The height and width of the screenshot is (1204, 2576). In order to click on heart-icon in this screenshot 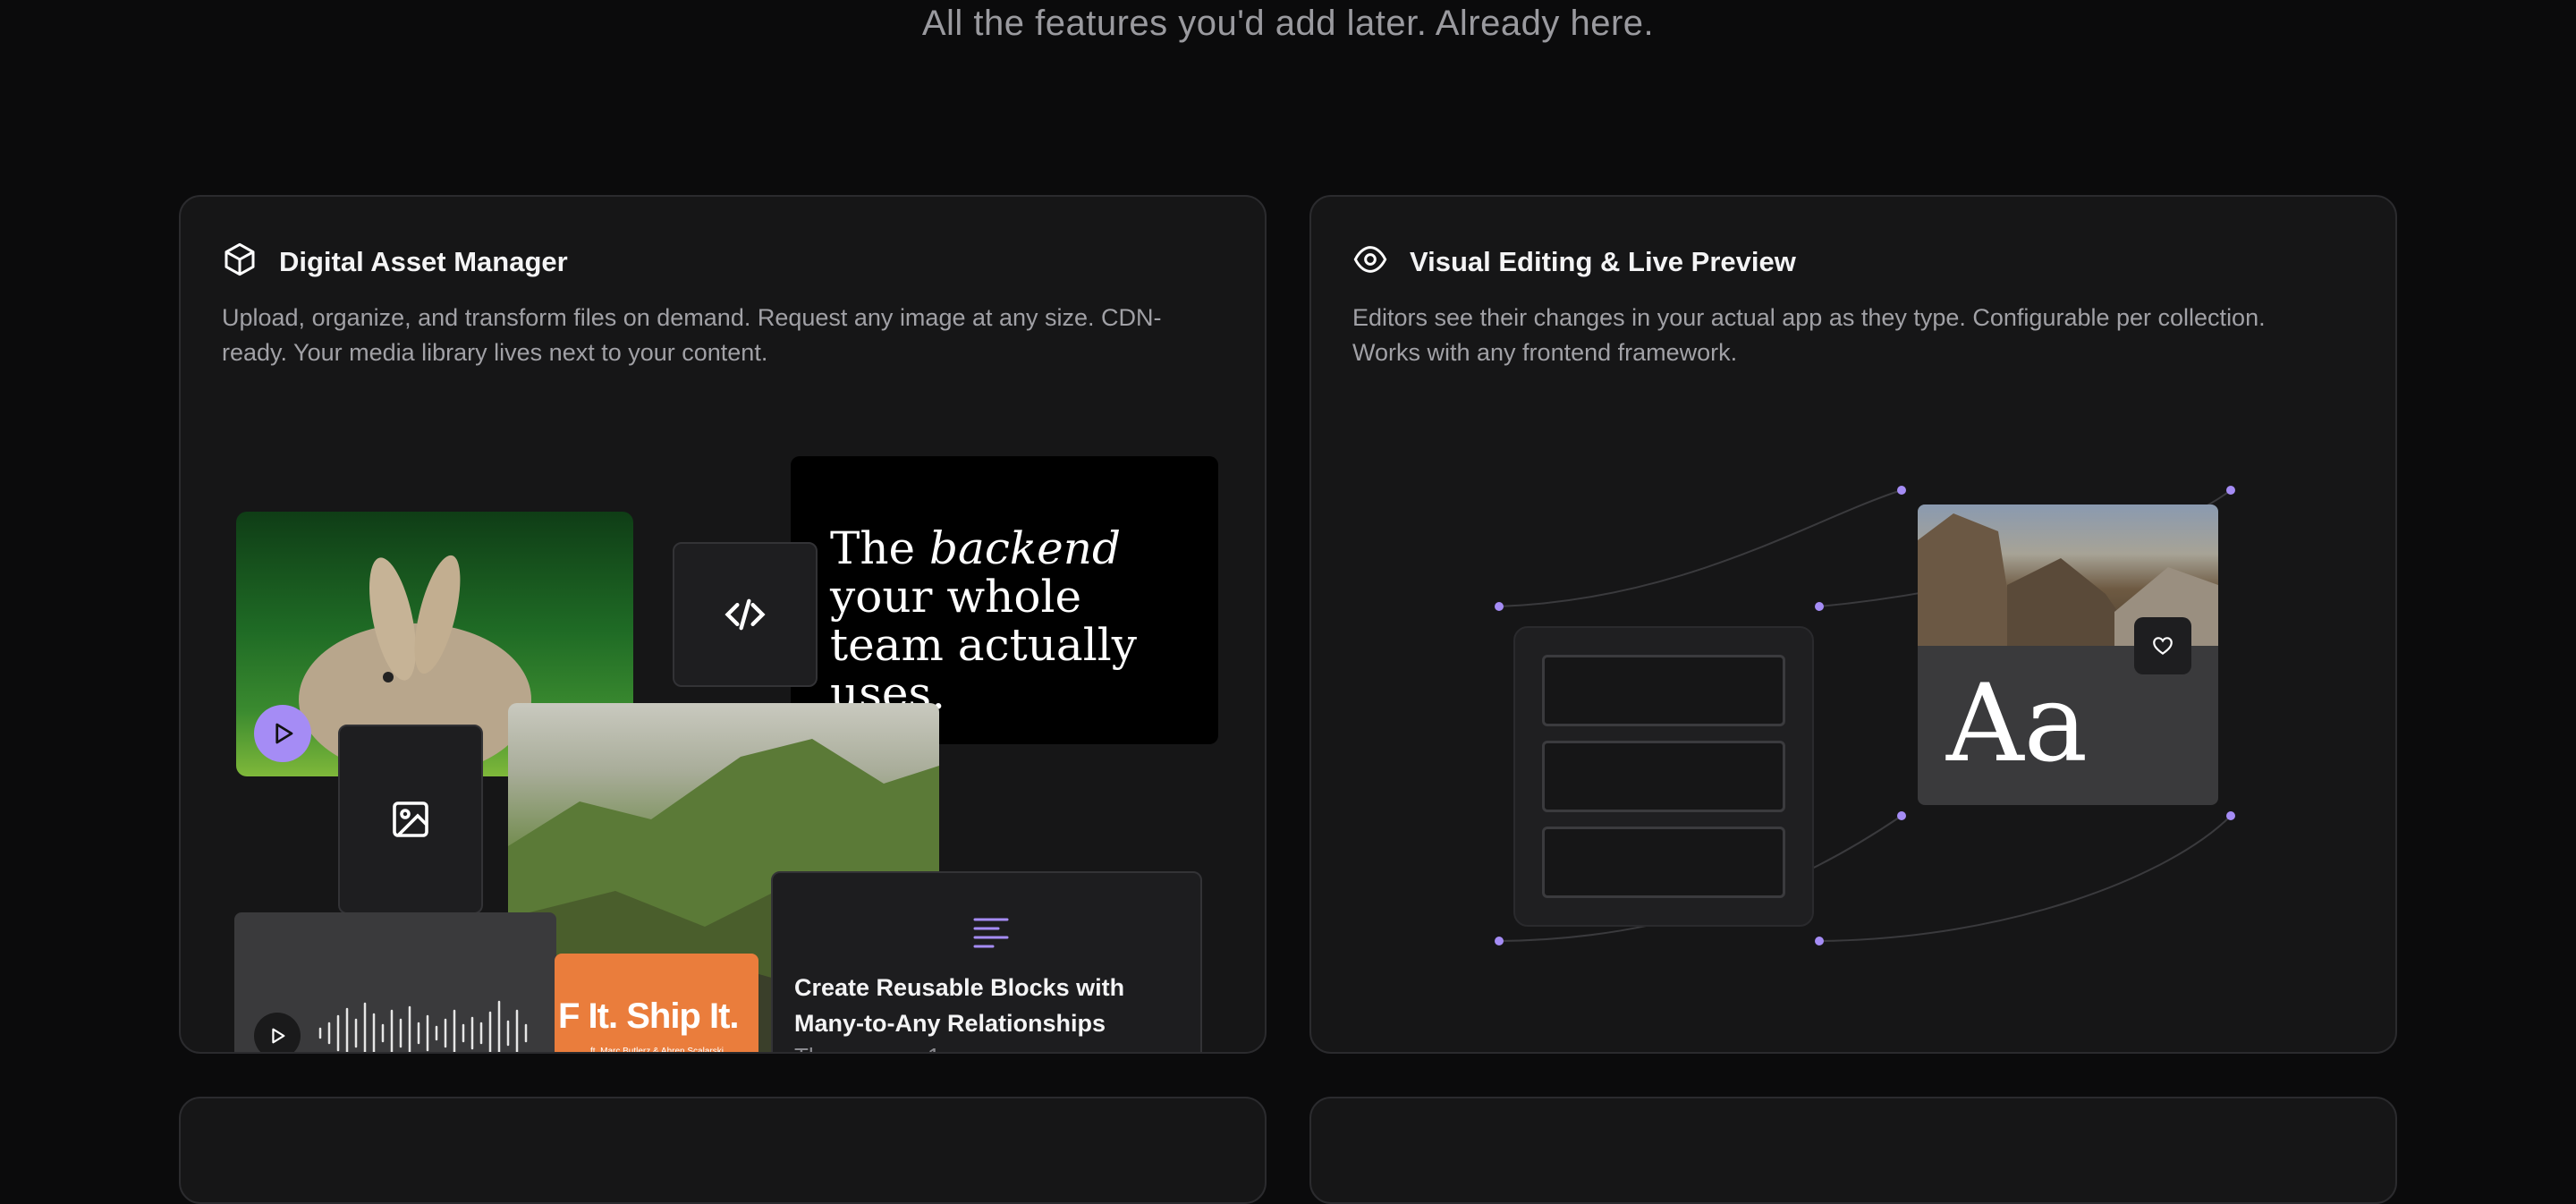, I will do `click(2163, 646)`.